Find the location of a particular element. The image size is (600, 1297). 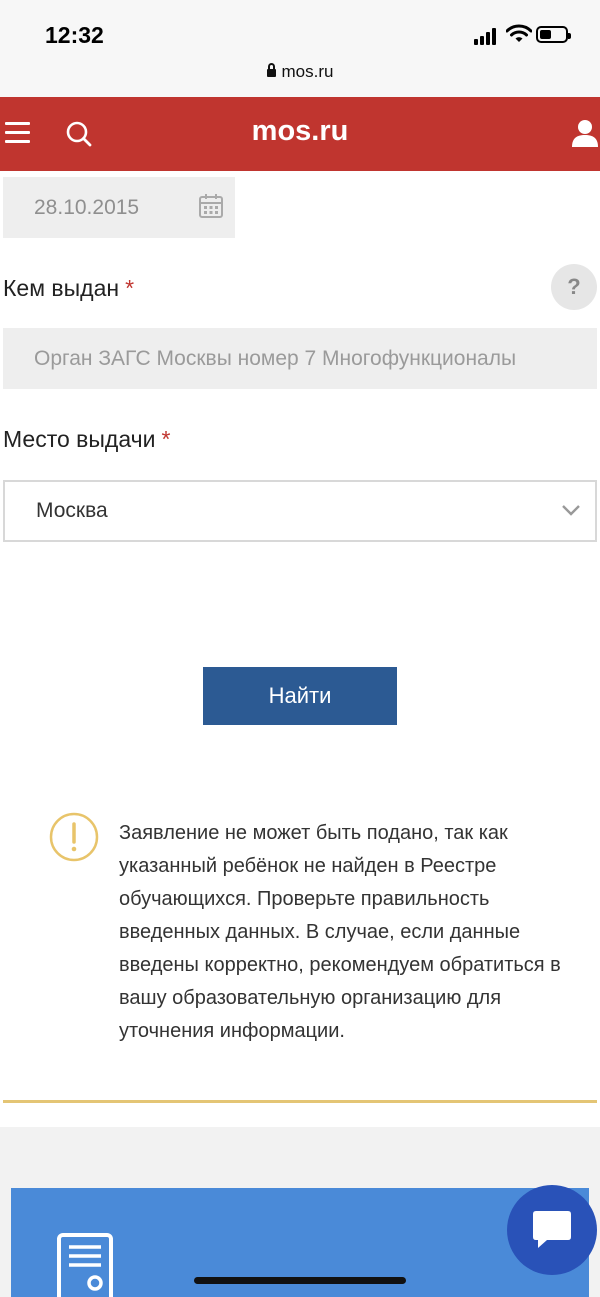

chevron-down-icon is located at coordinates (571, 510).